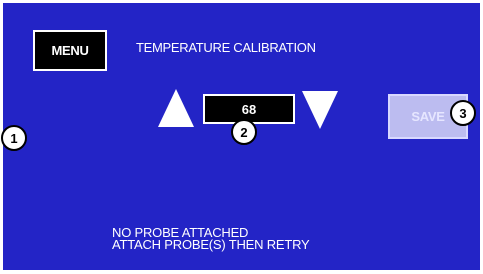 The width and height of the screenshot is (483, 274). I want to click on status-line-2: ATTACH PROBE(S) THEN RETRY, so click(211, 244).